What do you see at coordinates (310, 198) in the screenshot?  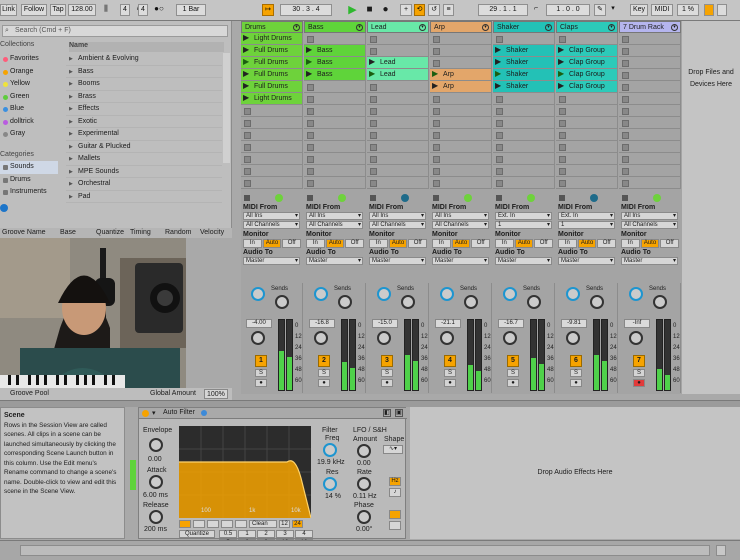 I see `clip-stop-icon` at bounding box center [310, 198].